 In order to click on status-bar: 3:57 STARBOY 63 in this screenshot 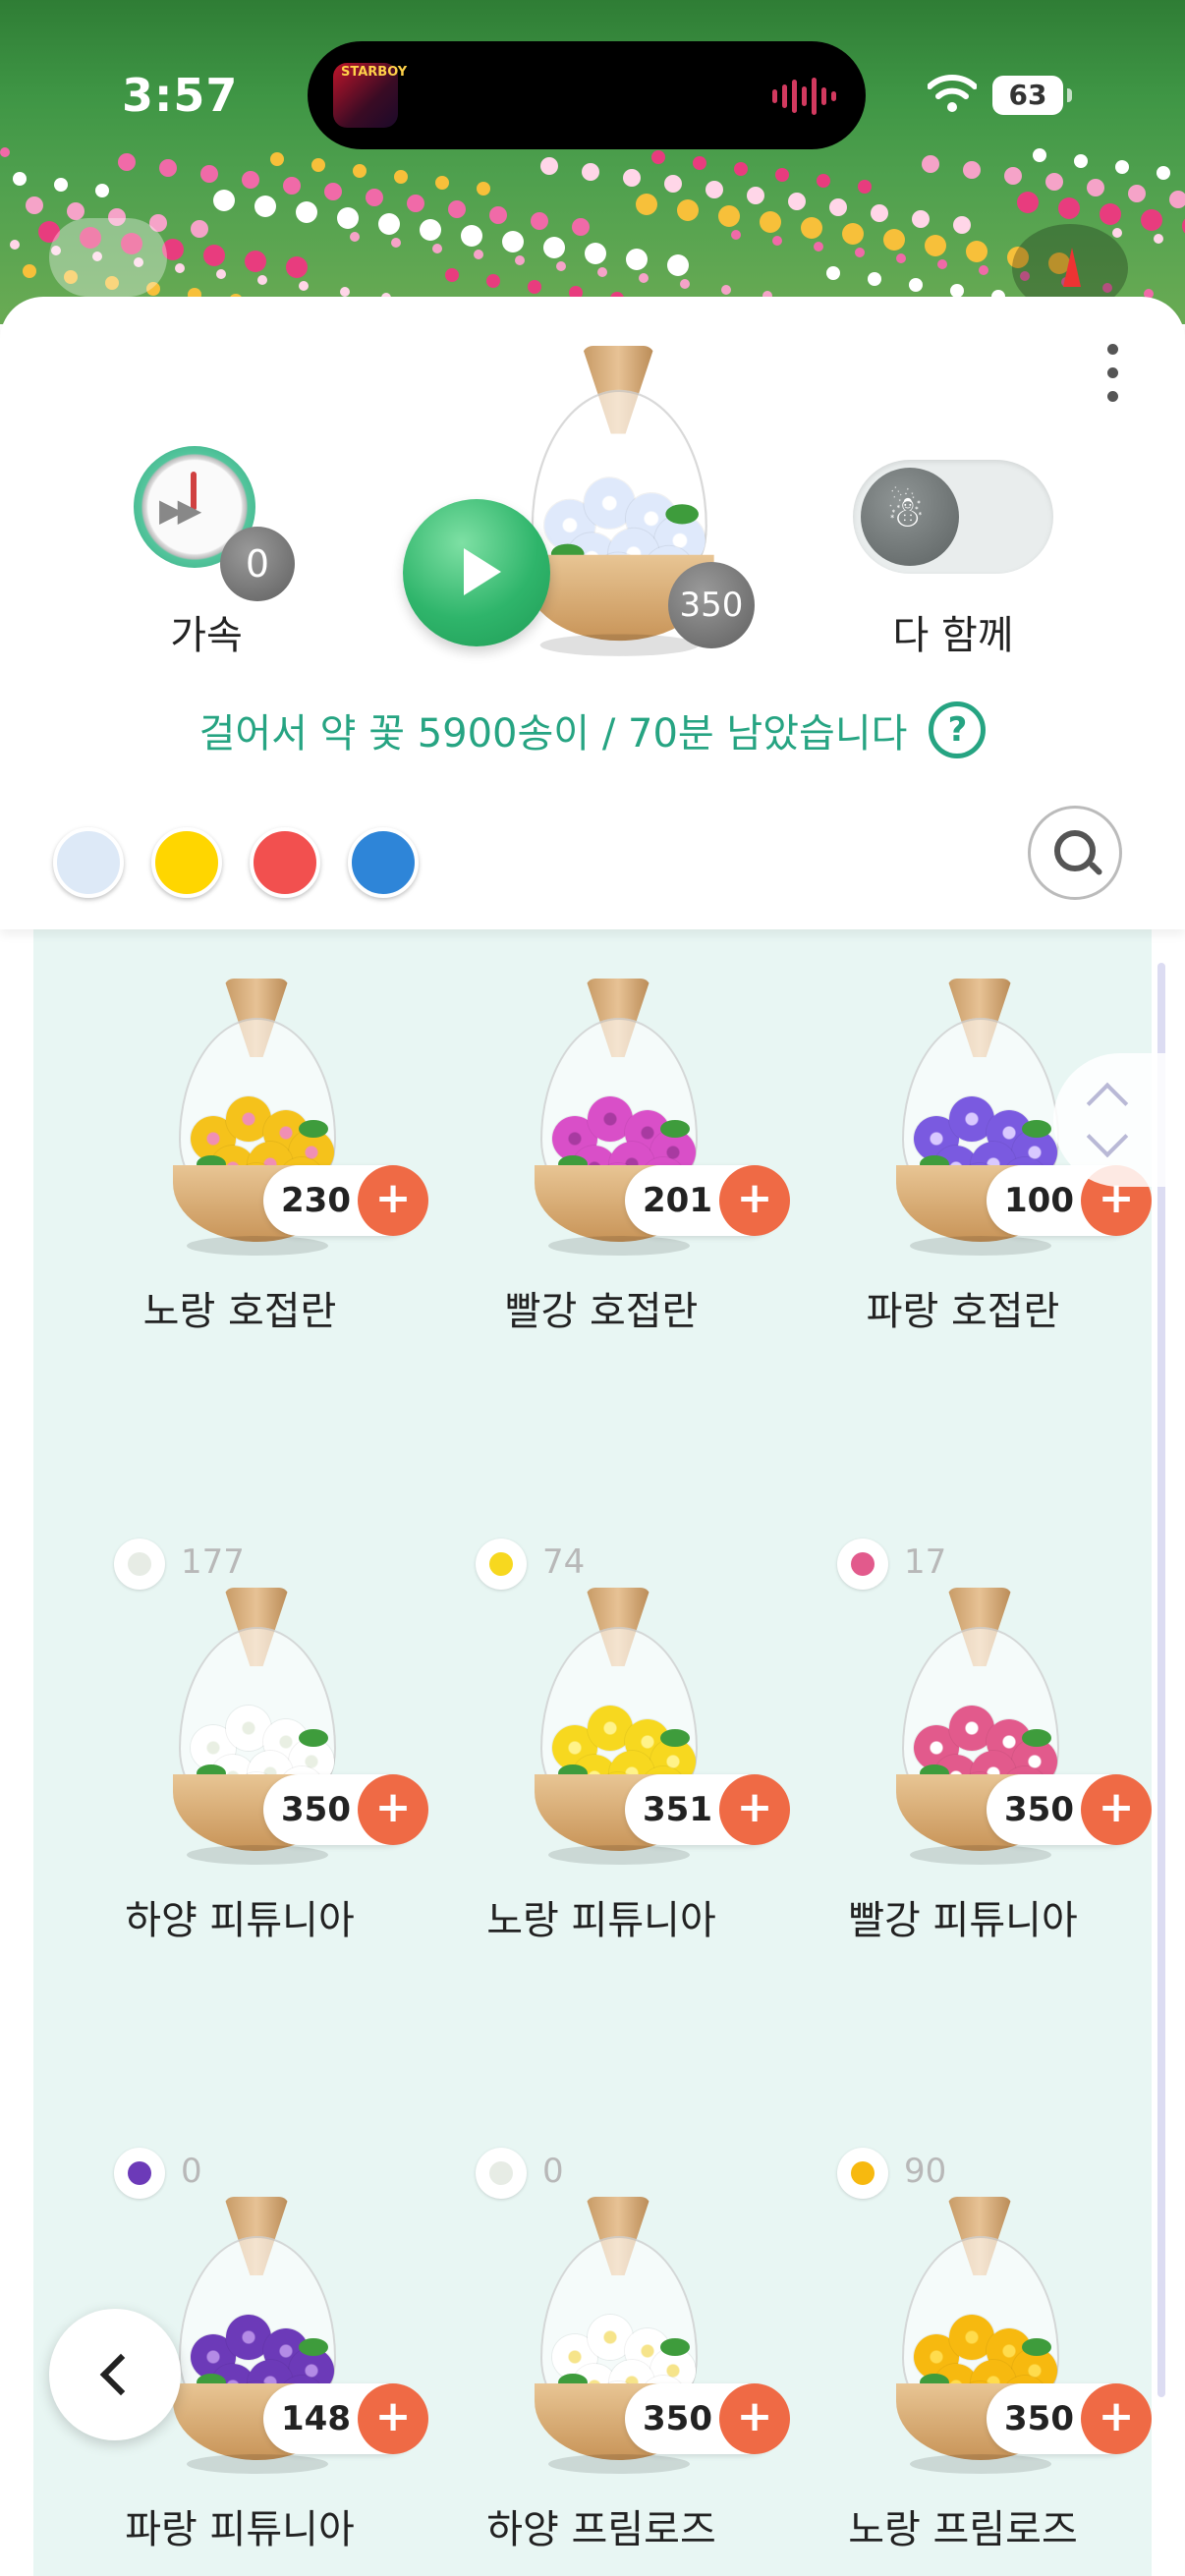, I will do `click(592, 93)`.